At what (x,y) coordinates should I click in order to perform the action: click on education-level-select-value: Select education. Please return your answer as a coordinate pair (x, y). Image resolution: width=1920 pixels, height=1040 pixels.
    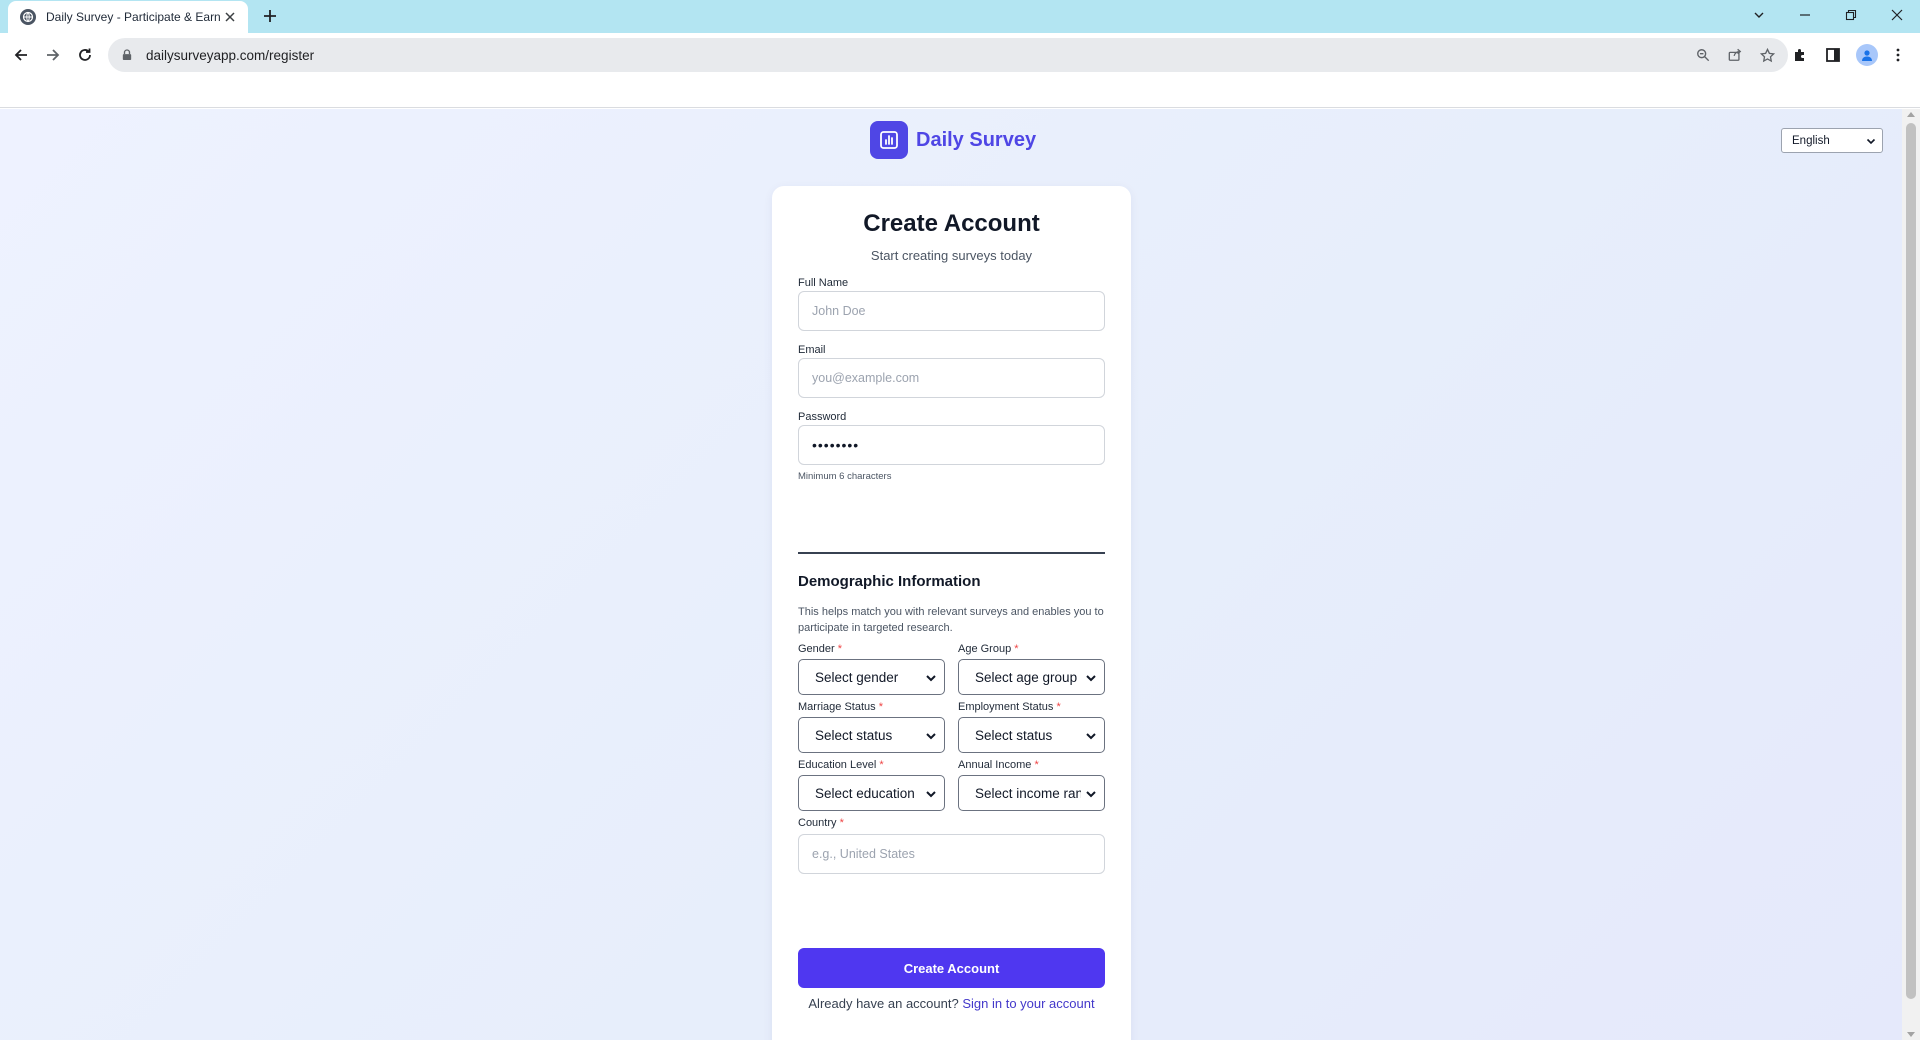
    Looking at the image, I should click on (865, 793).